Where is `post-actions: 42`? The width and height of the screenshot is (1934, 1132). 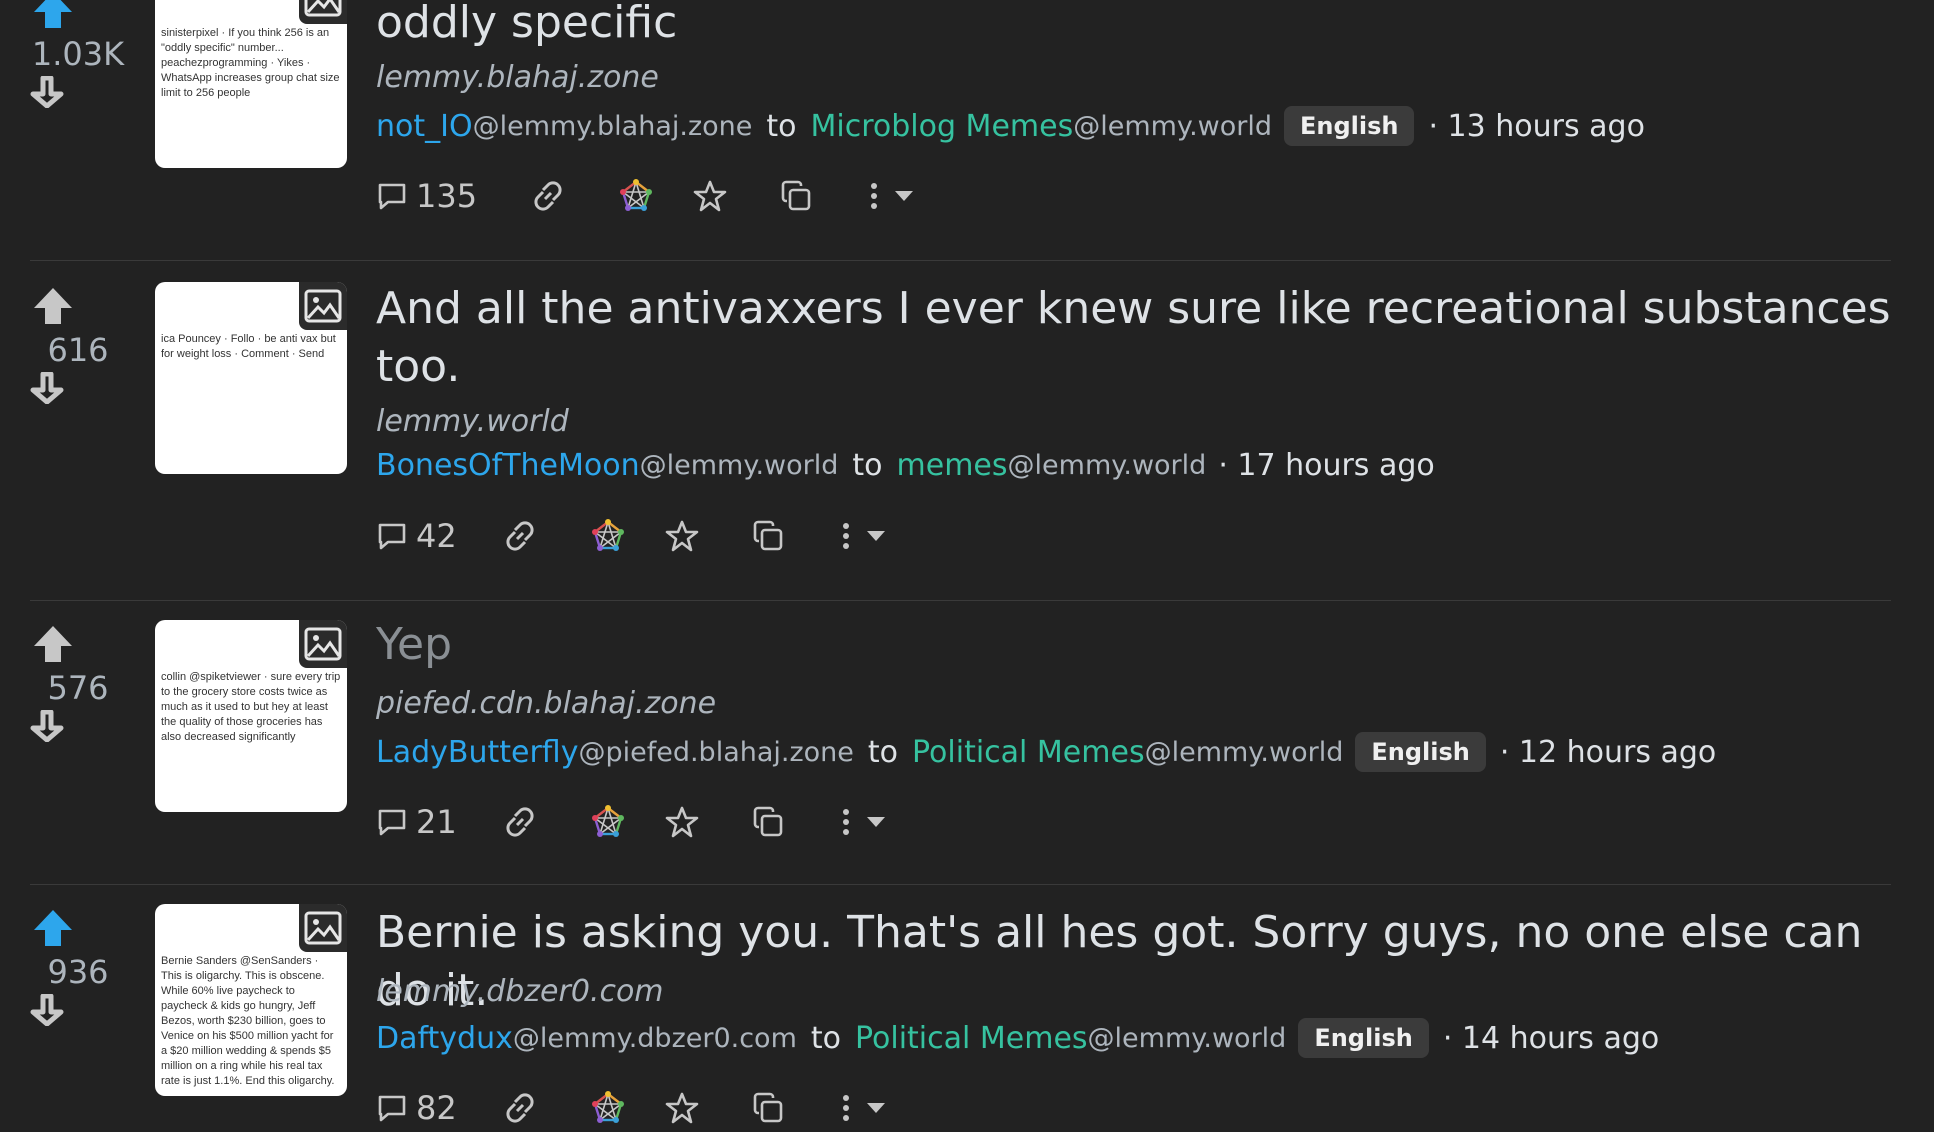
post-actions: 42 is located at coordinates (631, 536).